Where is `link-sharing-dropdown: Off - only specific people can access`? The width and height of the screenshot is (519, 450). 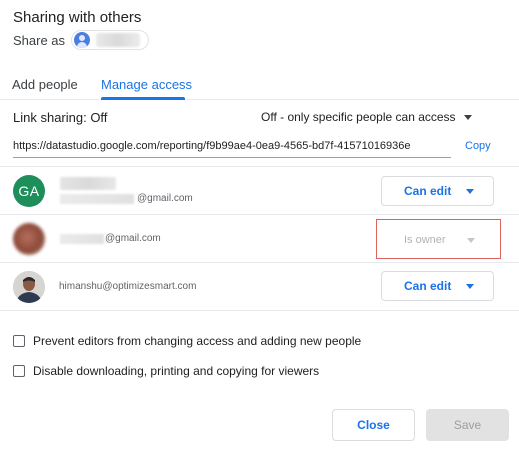 link-sharing-dropdown: Off - only specific people can access is located at coordinates (366, 117).